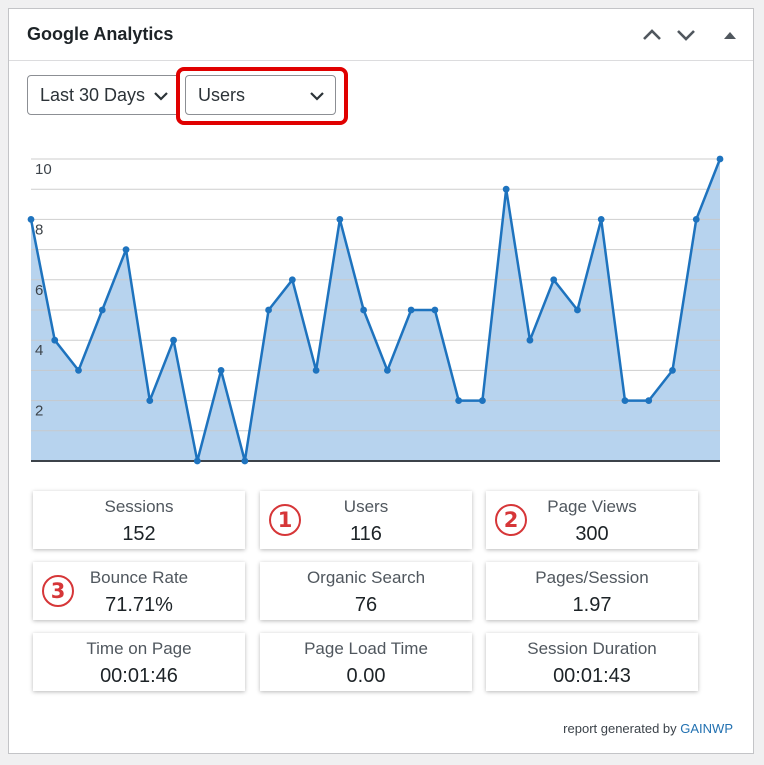  What do you see at coordinates (39, 290) in the screenshot?
I see `y-tick-label: 6` at bounding box center [39, 290].